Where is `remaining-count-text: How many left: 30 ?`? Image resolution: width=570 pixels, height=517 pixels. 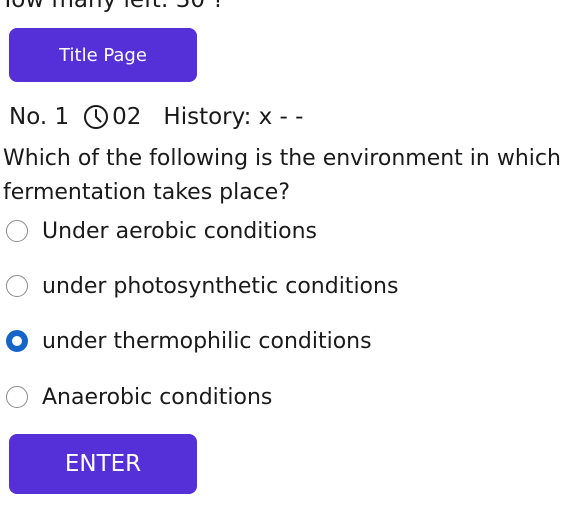
remaining-count-text: How many left: 30 ? is located at coordinates (112, 6).